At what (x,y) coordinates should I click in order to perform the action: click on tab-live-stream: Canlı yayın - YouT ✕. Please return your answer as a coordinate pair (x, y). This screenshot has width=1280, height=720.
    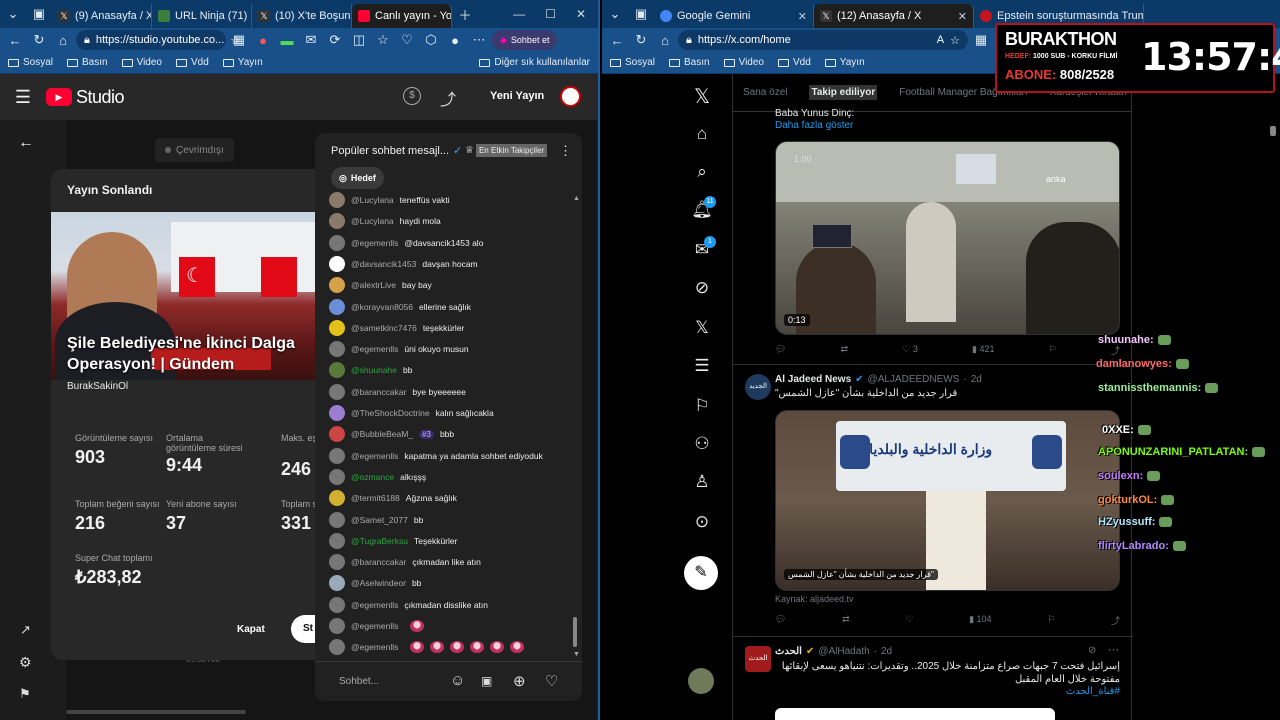
    Looking at the image, I should click on (402, 16).